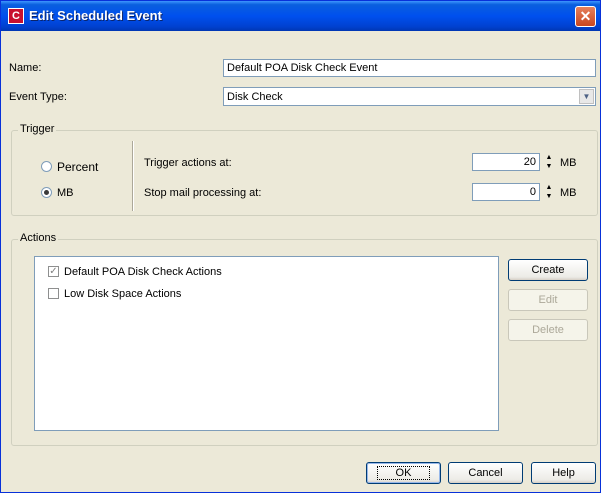 This screenshot has width=603, height=495. I want to click on event-type-select: Disk Check ▼, so click(409, 96).